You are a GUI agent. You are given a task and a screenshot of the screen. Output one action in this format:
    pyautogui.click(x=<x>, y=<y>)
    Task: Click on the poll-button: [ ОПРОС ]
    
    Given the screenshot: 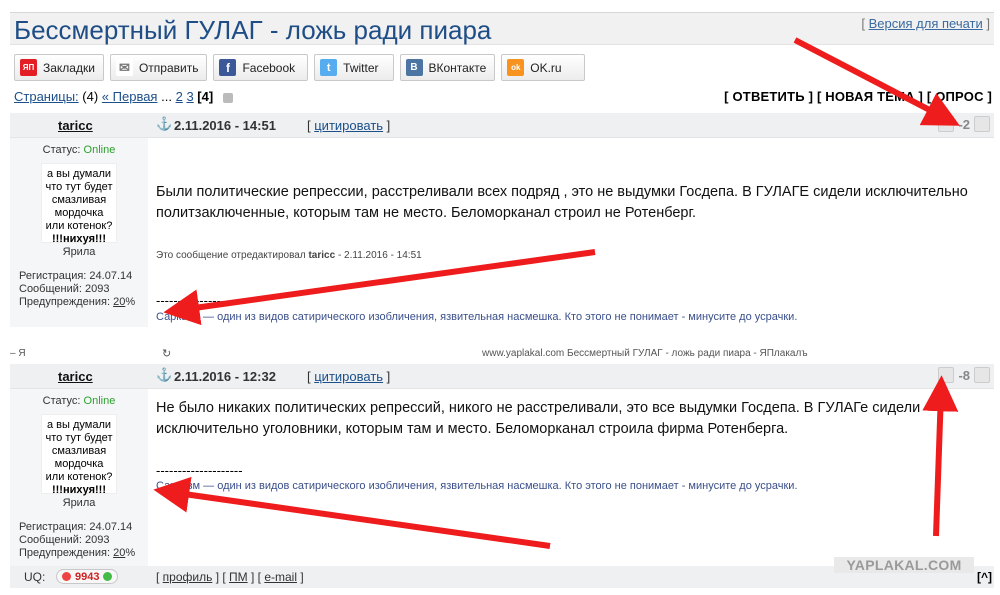 What is the action you would take?
    pyautogui.click(x=959, y=96)
    